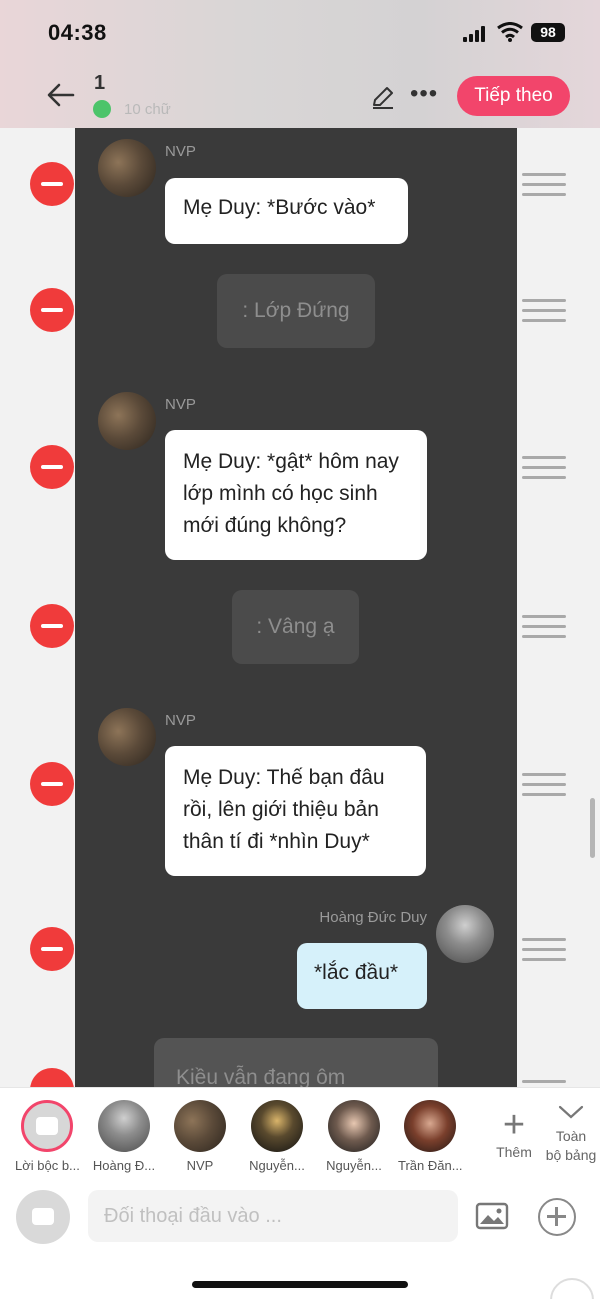  What do you see at coordinates (43, 1217) in the screenshot?
I see `narration-toggle-icon` at bounding box center [43, 1217].